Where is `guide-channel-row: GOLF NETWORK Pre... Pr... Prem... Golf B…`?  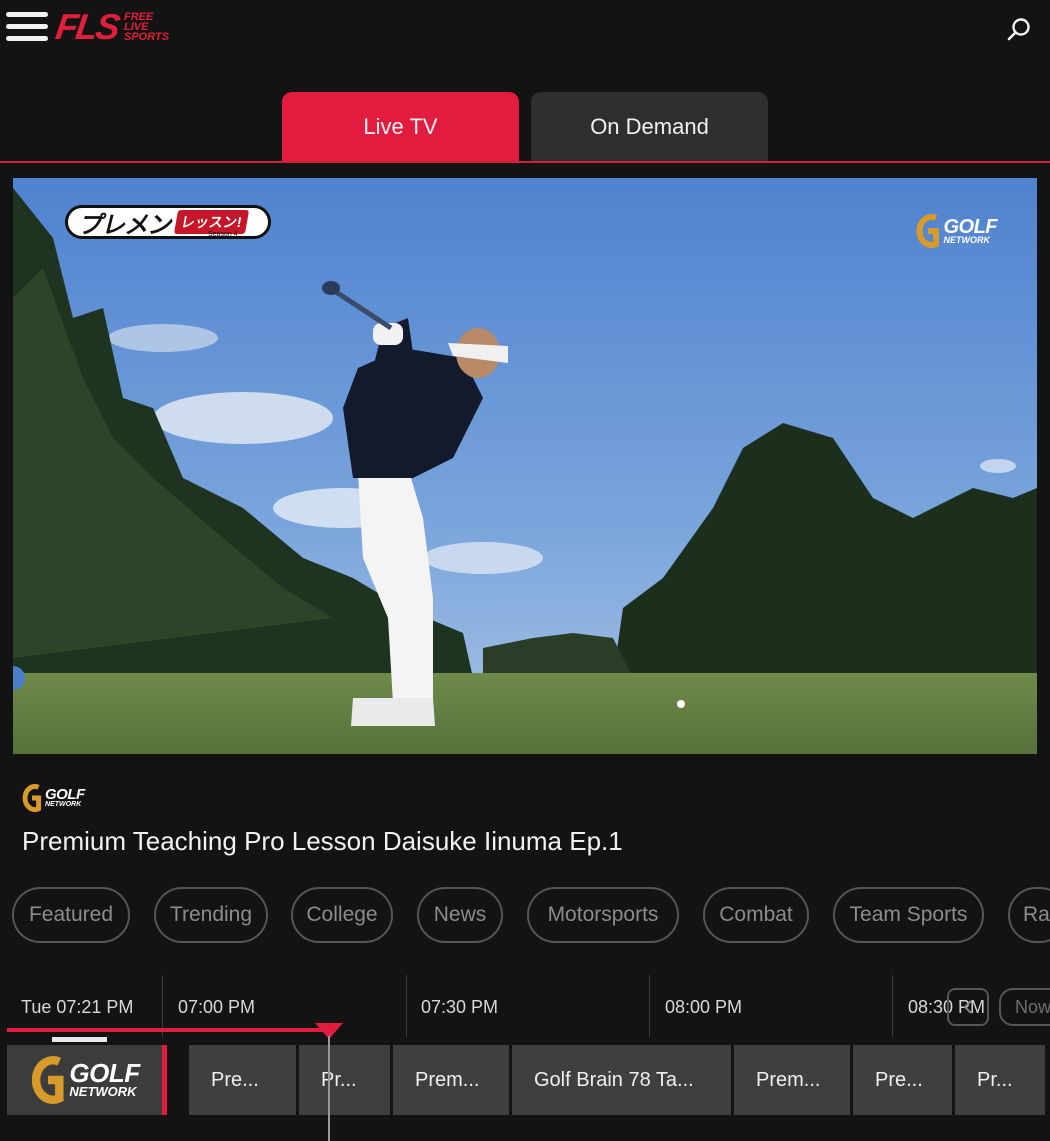
guide-channel-row: GOLF NETWORK Pre... Pr... Prem... Golf B… is located at coordinates (525, 1080).